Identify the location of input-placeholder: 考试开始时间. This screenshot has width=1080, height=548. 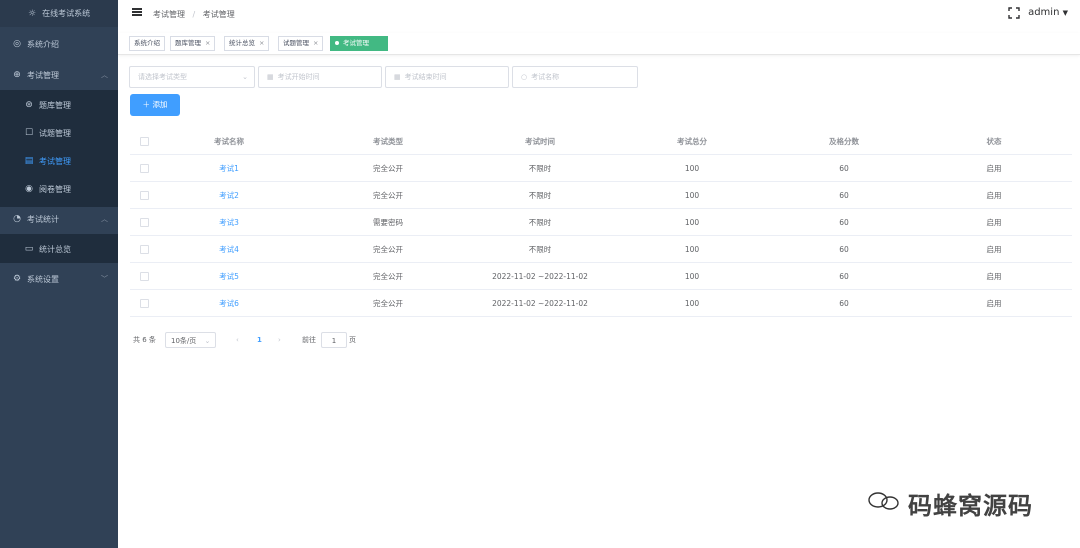
(298, 77).